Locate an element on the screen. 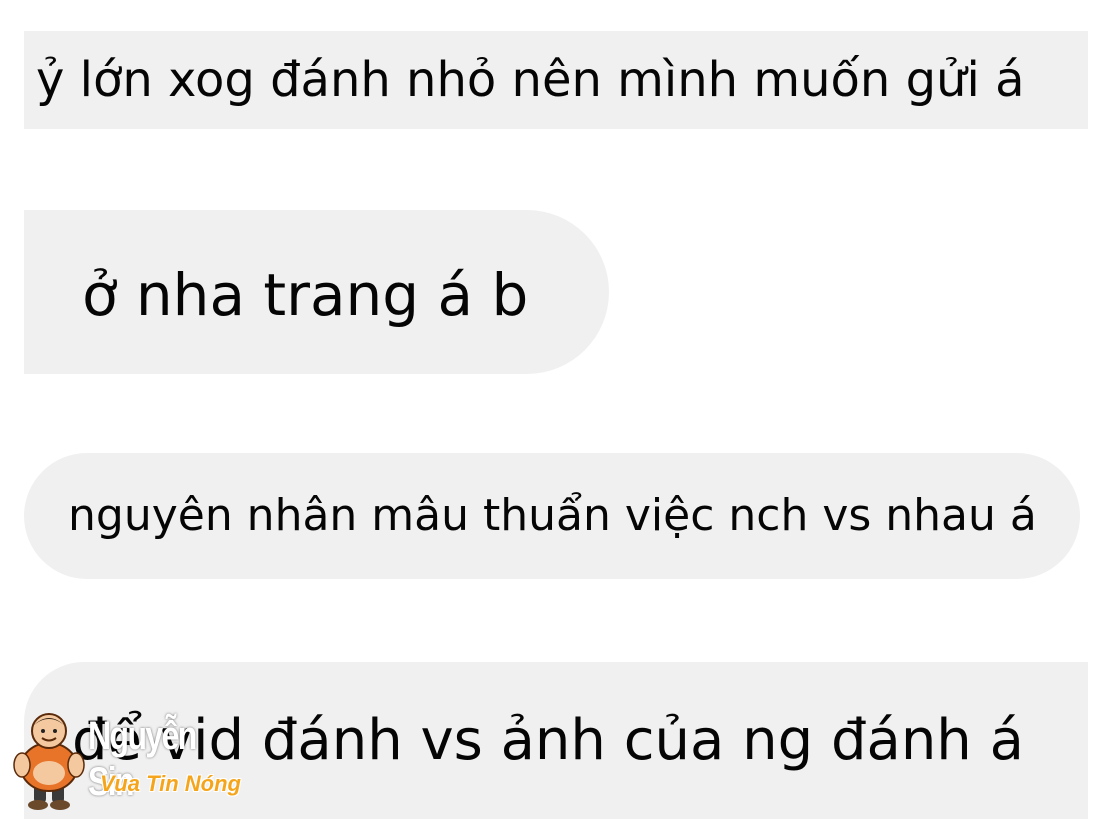  message-text: ỷ lớn xog đánh nhỏ nên mình muốn gửi á is located at coordinates (530, 80).